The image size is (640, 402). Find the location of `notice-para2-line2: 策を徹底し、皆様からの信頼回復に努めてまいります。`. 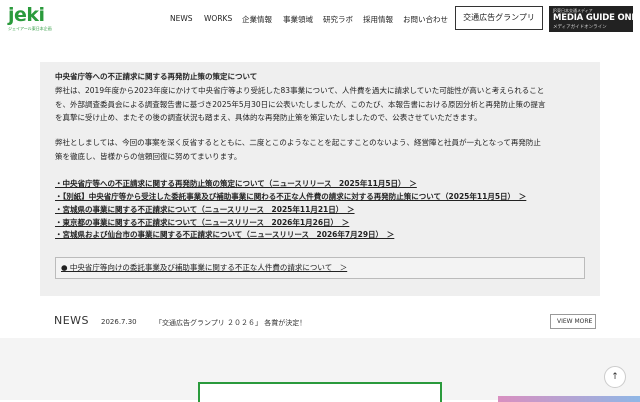

notice-para2-line2: 策を徹底し、皆様からの信頼回復に努めてまいります。 is located at coordinates (148, 156).